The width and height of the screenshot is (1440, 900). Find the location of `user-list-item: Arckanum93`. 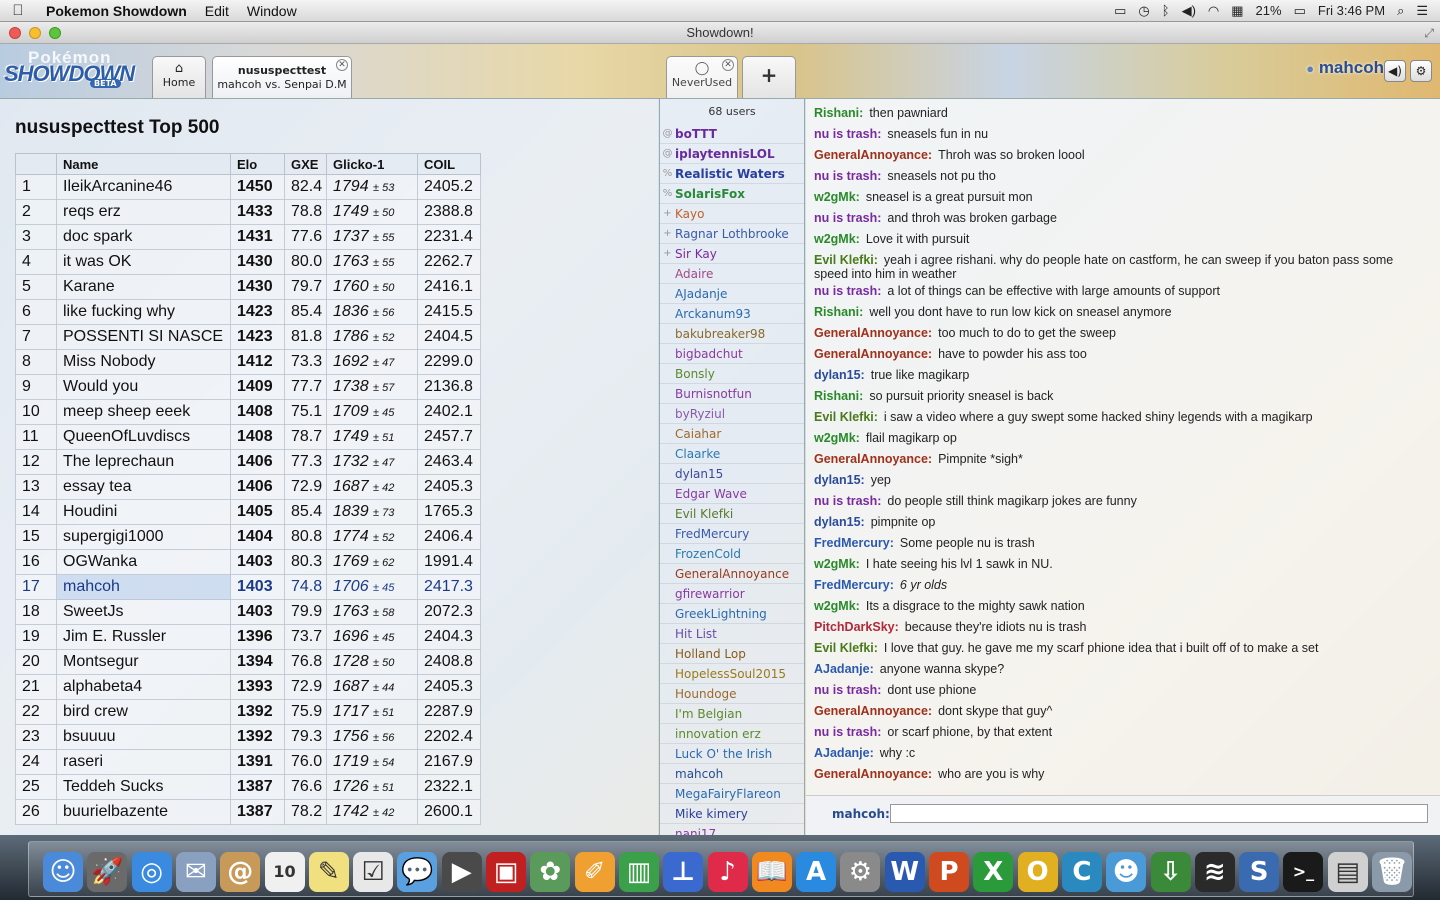

user-list-item: Arckanum93 is located at coordinates (732, 314).